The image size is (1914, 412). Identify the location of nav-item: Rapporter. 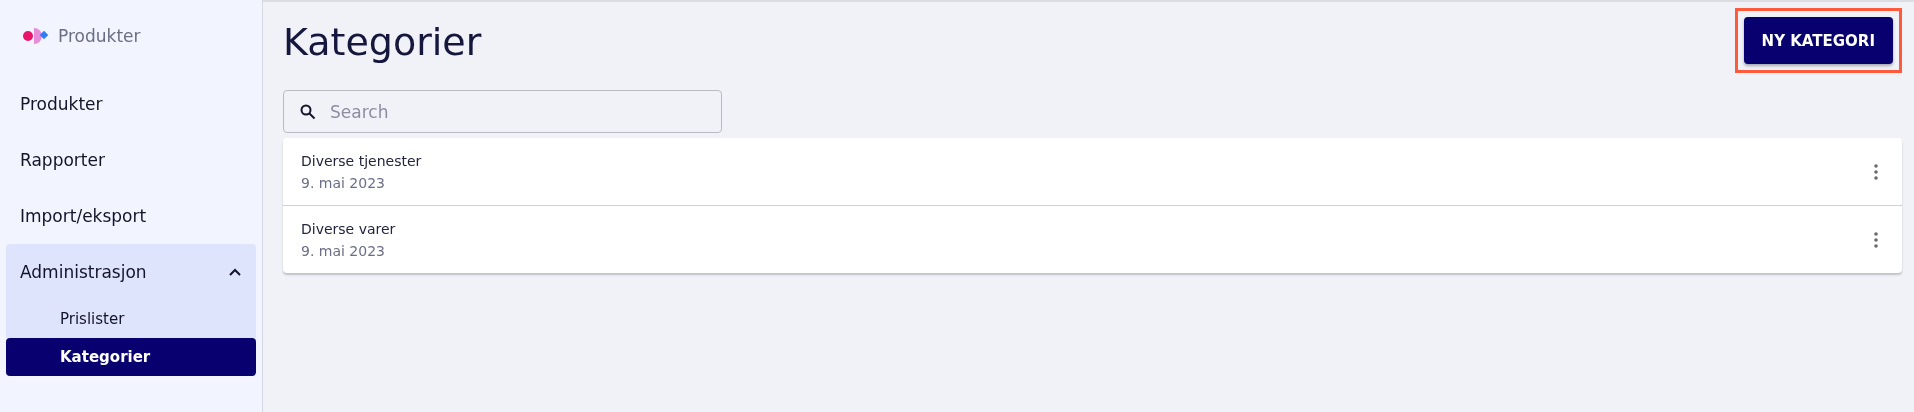
(131, 160).